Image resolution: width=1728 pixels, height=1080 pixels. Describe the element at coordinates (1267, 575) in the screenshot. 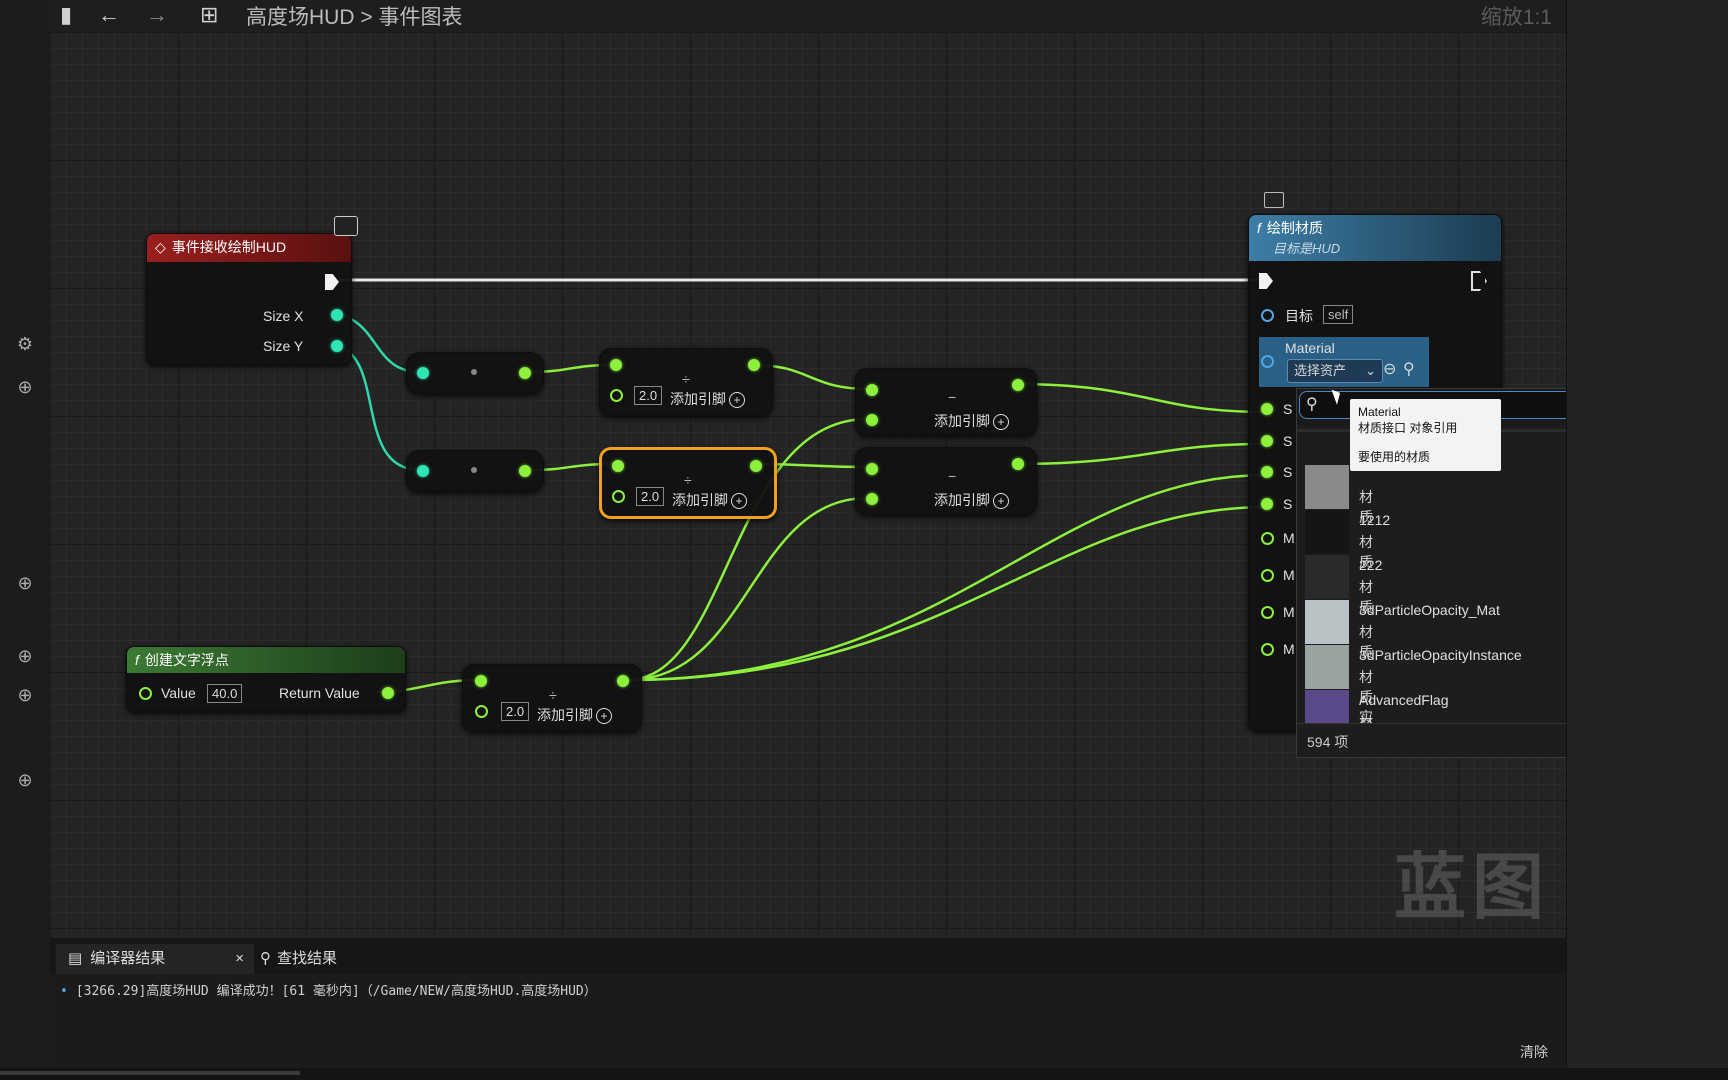

I see `material-v-pin` at that location.